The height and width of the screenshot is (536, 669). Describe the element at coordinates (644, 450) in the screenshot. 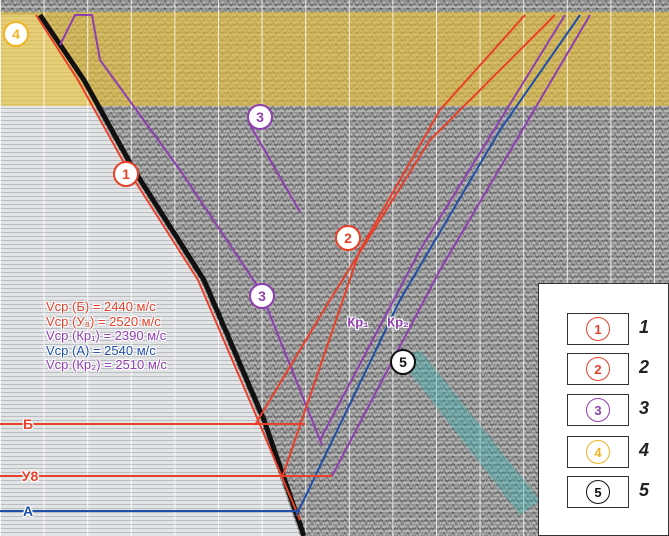

I see `legend-number-4: 4` at that location.